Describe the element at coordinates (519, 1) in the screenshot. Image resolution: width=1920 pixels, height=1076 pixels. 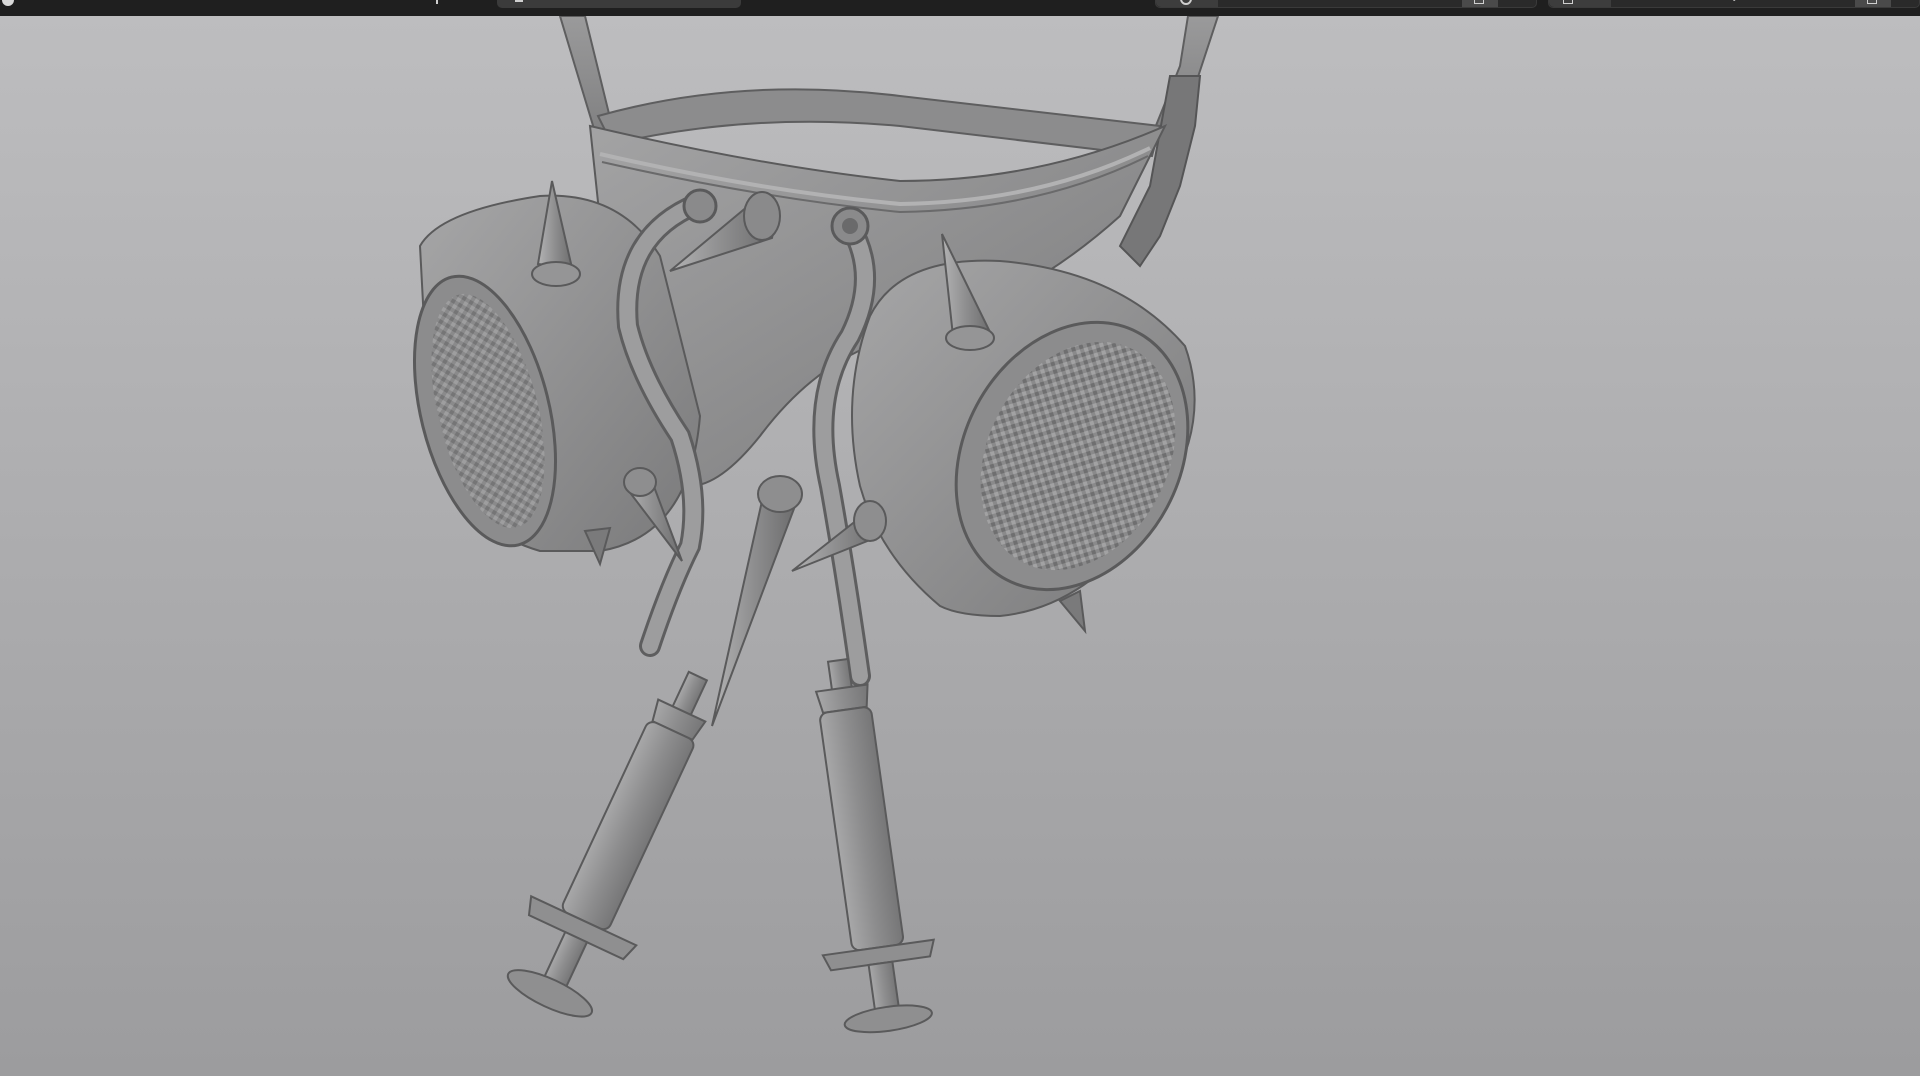
I see `search-icon` at that location.